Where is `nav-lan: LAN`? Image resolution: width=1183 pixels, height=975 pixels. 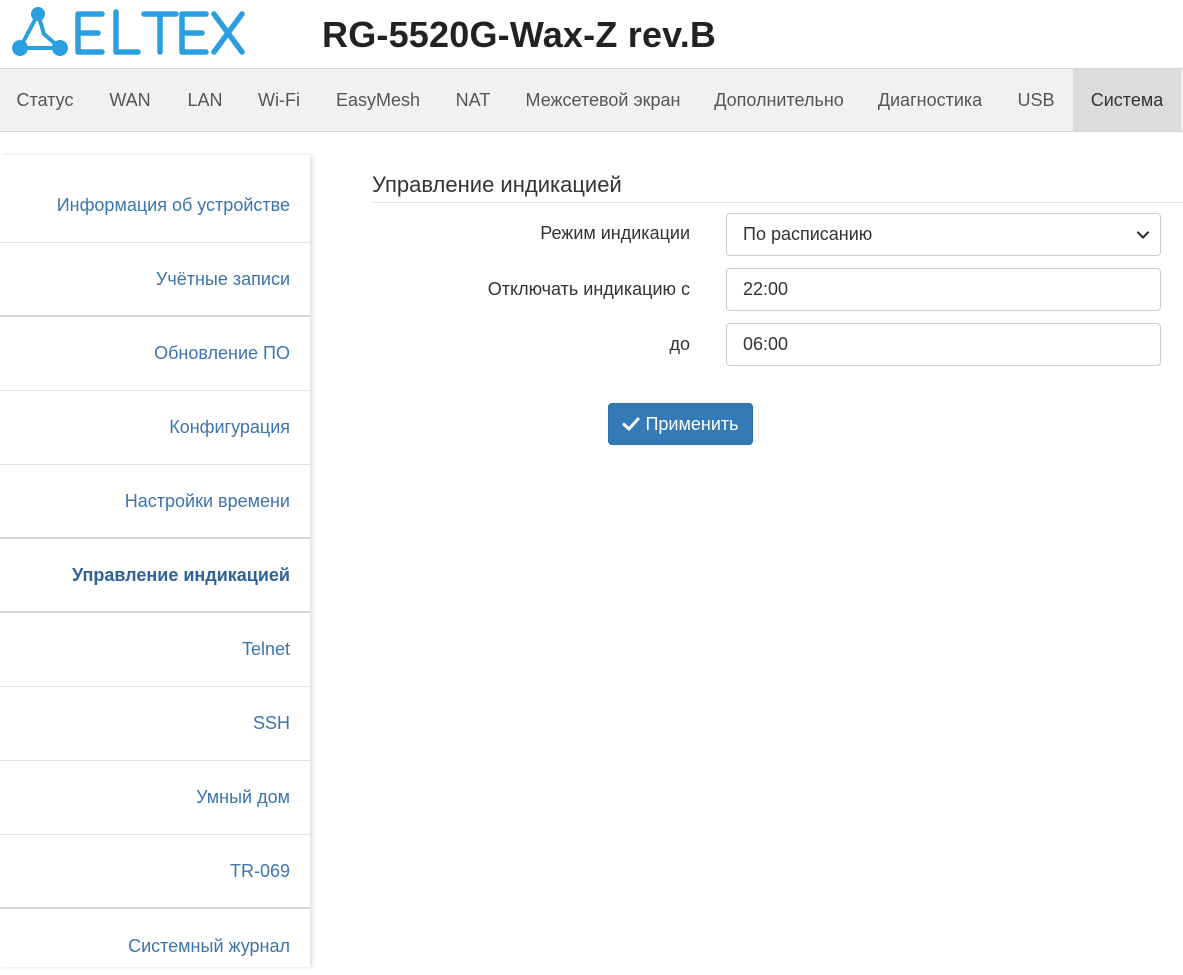
nav-lan: LAN is located at coordinates (205, 100).